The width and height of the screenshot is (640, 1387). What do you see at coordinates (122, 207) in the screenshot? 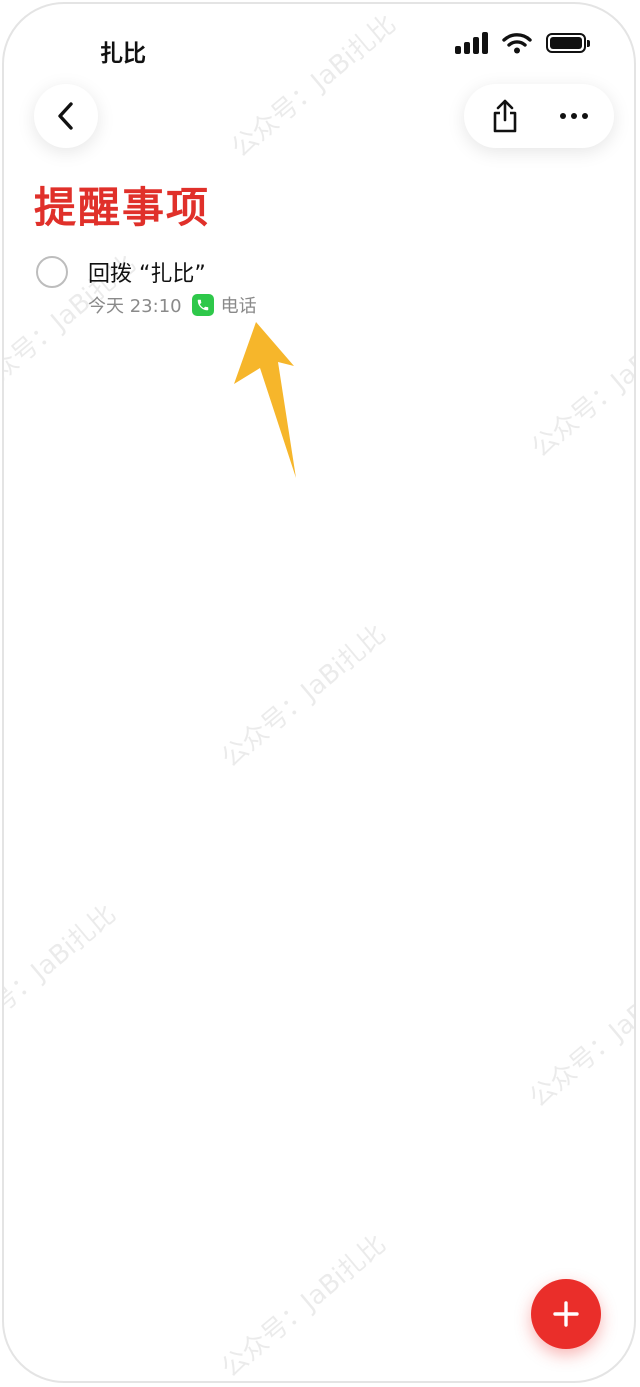
I see `list-title: 提醒事项` at bounding box center [122, 207].